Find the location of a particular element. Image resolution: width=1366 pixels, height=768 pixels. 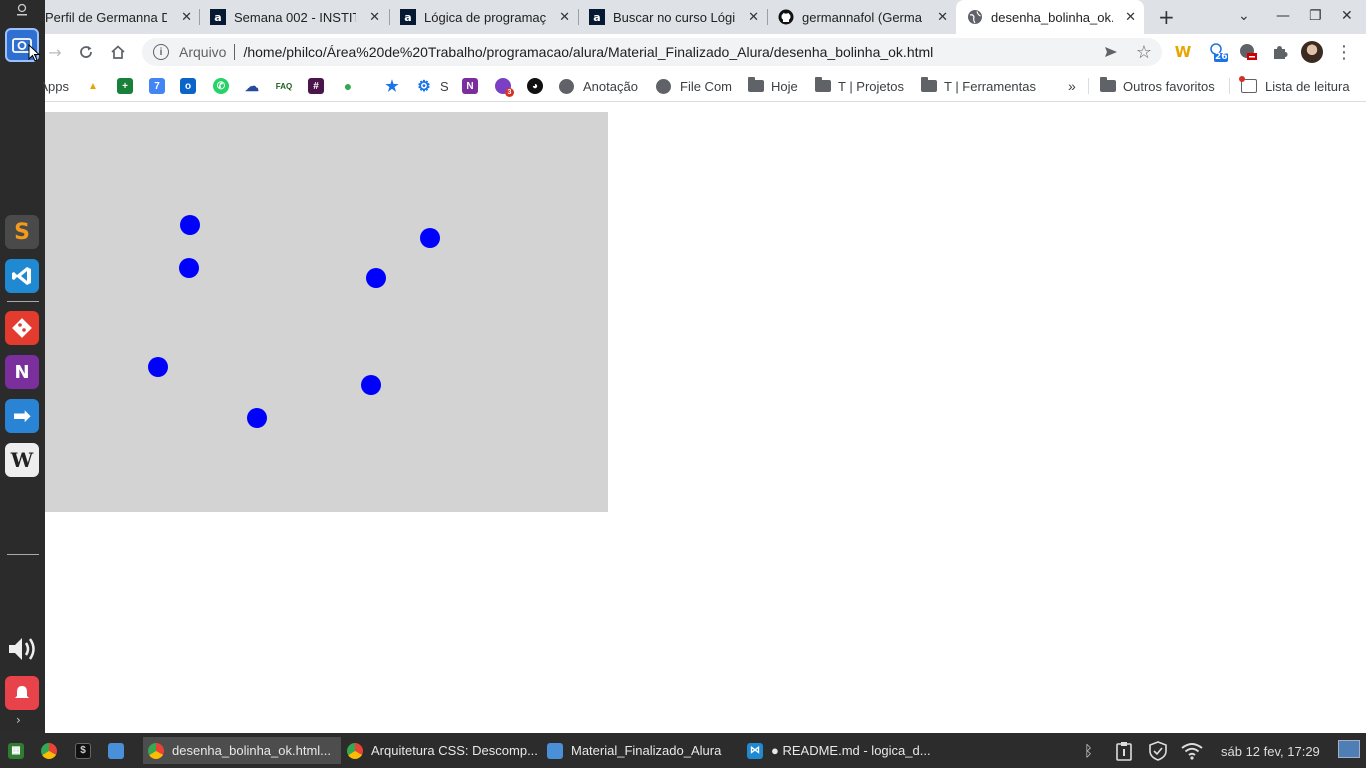

bookmark-apps-label: Apps is located at coordinates (56, 86).